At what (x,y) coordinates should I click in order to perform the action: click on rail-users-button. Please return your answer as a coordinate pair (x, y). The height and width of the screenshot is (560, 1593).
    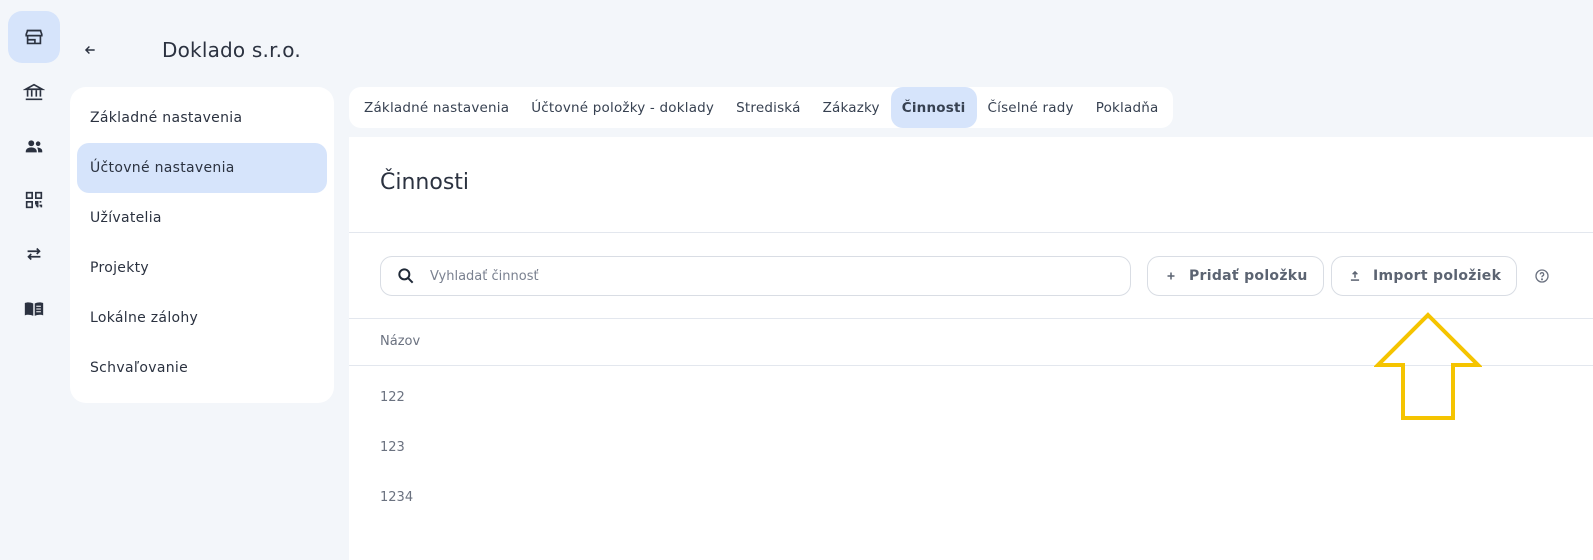
    Looking at the image, I should click on (34, 146).